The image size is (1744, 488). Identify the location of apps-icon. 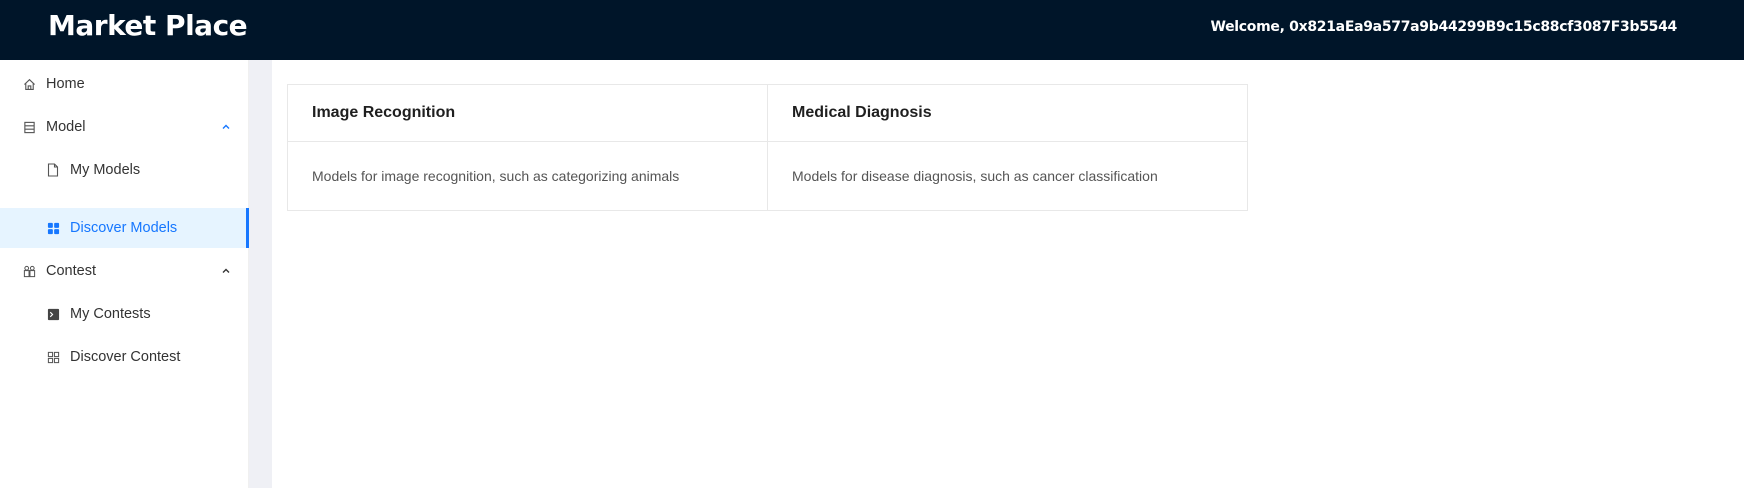
(53, 228).